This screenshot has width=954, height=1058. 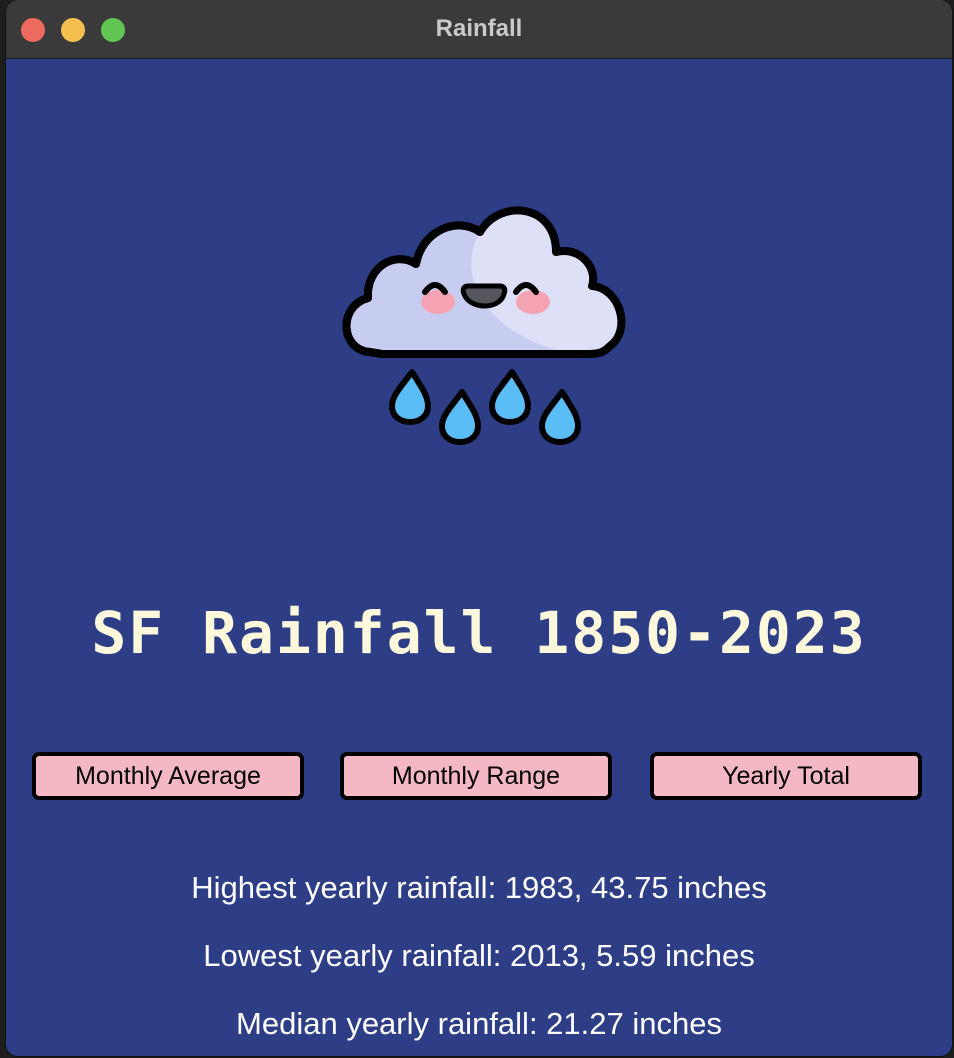 What do you see at coordinates (479, 633) in the screenshot?
I see `page-title: SF Rainfall 1850-2023` at bounding box center [479, 633].